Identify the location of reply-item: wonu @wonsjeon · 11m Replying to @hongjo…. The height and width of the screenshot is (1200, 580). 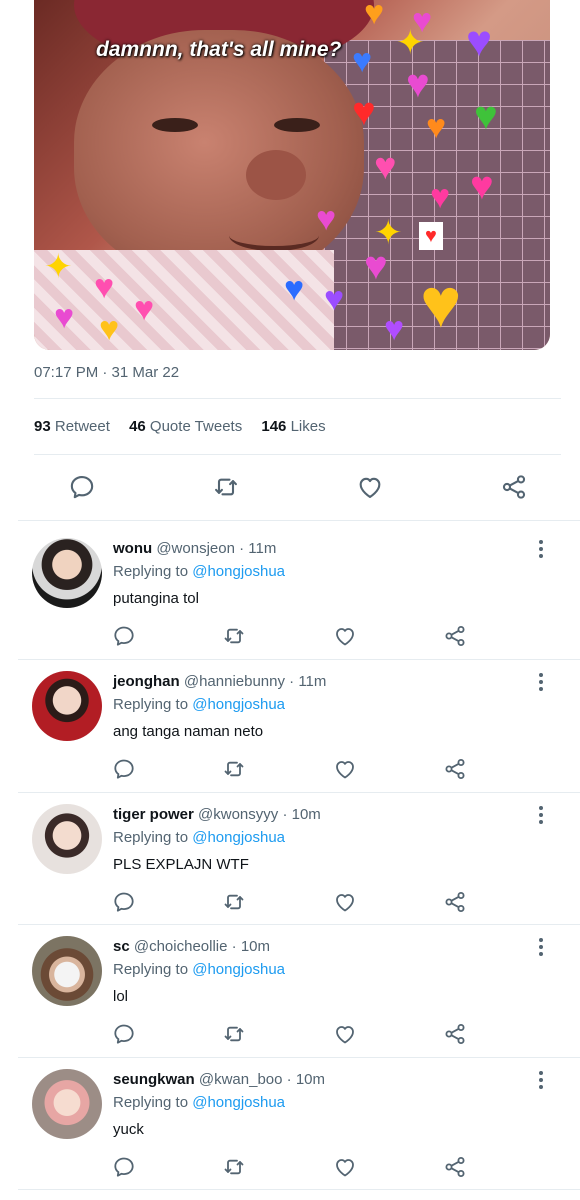
(290, 592).